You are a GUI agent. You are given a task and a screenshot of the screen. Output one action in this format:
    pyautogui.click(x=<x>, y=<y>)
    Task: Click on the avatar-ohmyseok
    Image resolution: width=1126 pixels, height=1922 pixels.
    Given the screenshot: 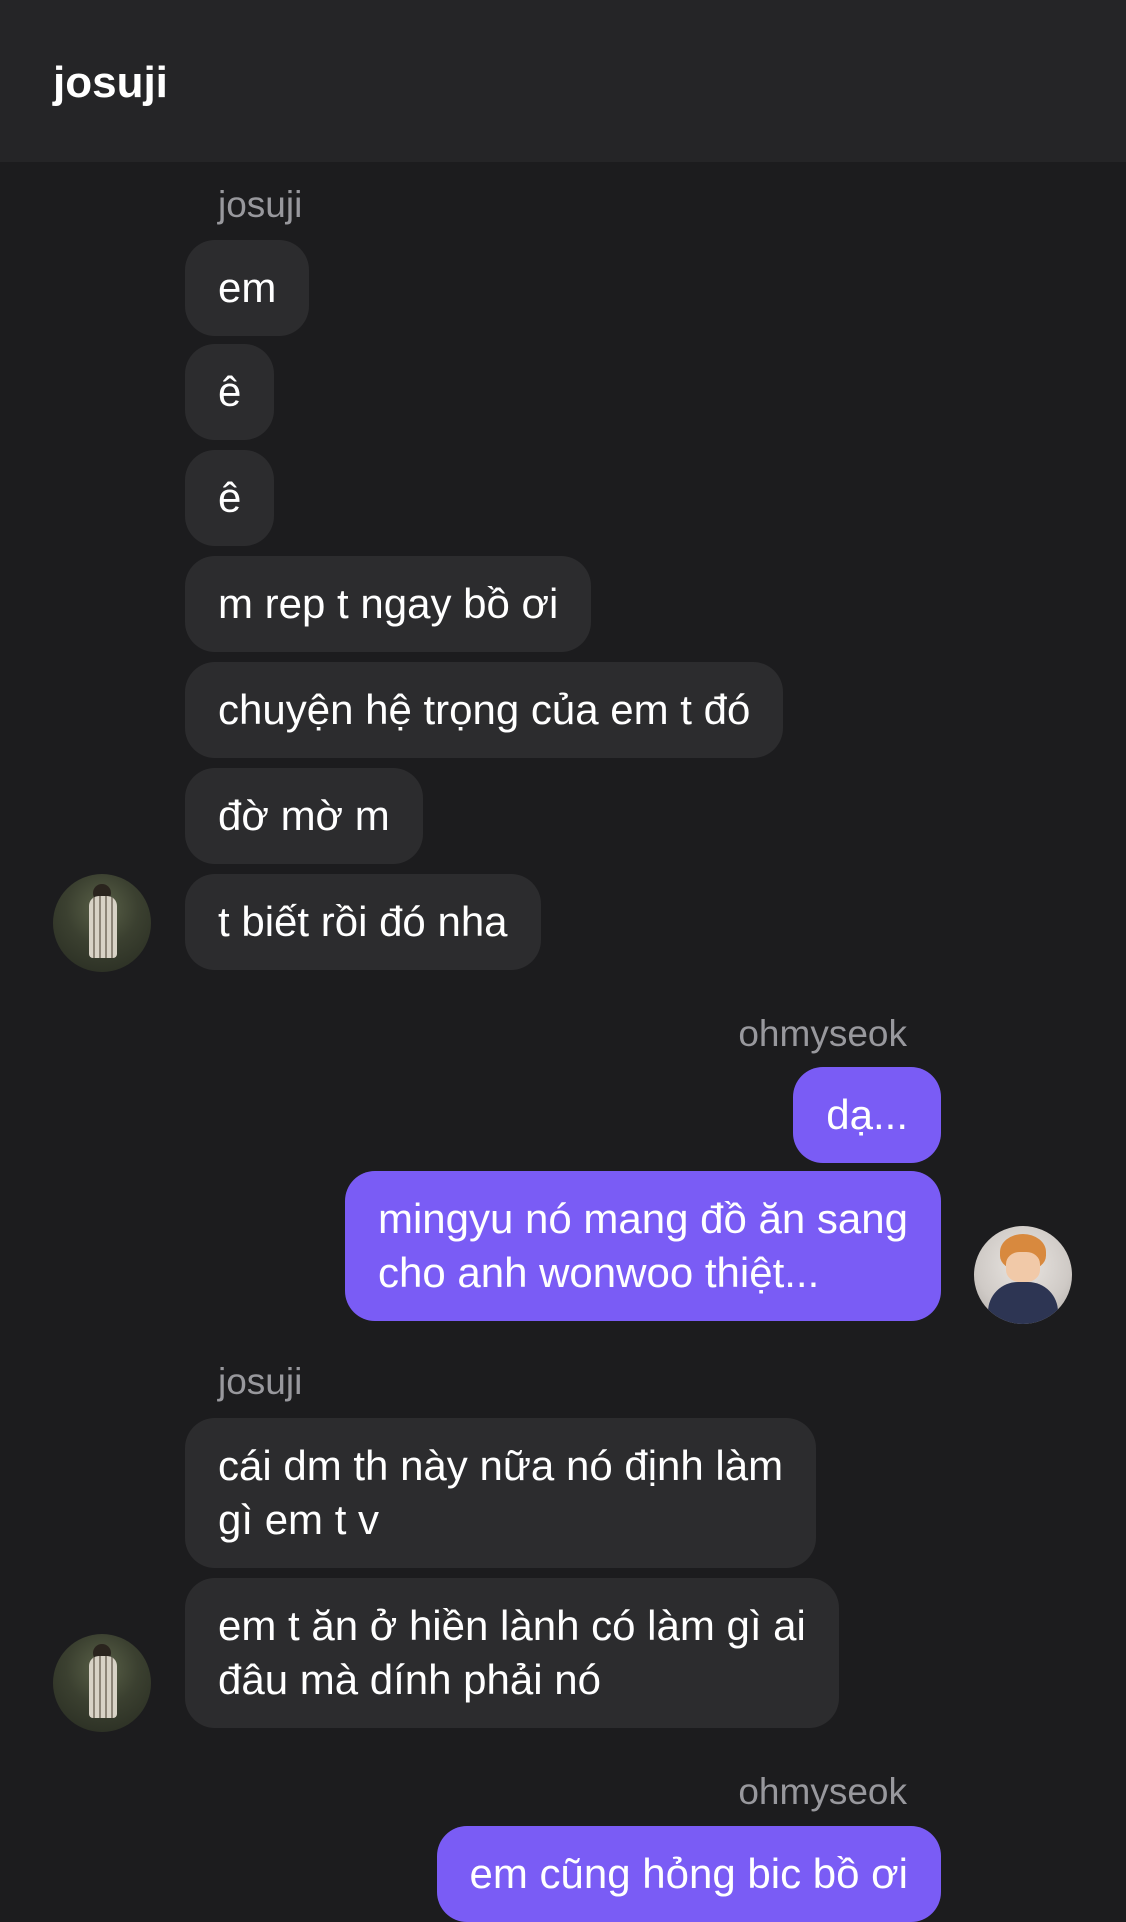 What is the action you would take?
    pyautogui.click(x=1023, y=1275)
    